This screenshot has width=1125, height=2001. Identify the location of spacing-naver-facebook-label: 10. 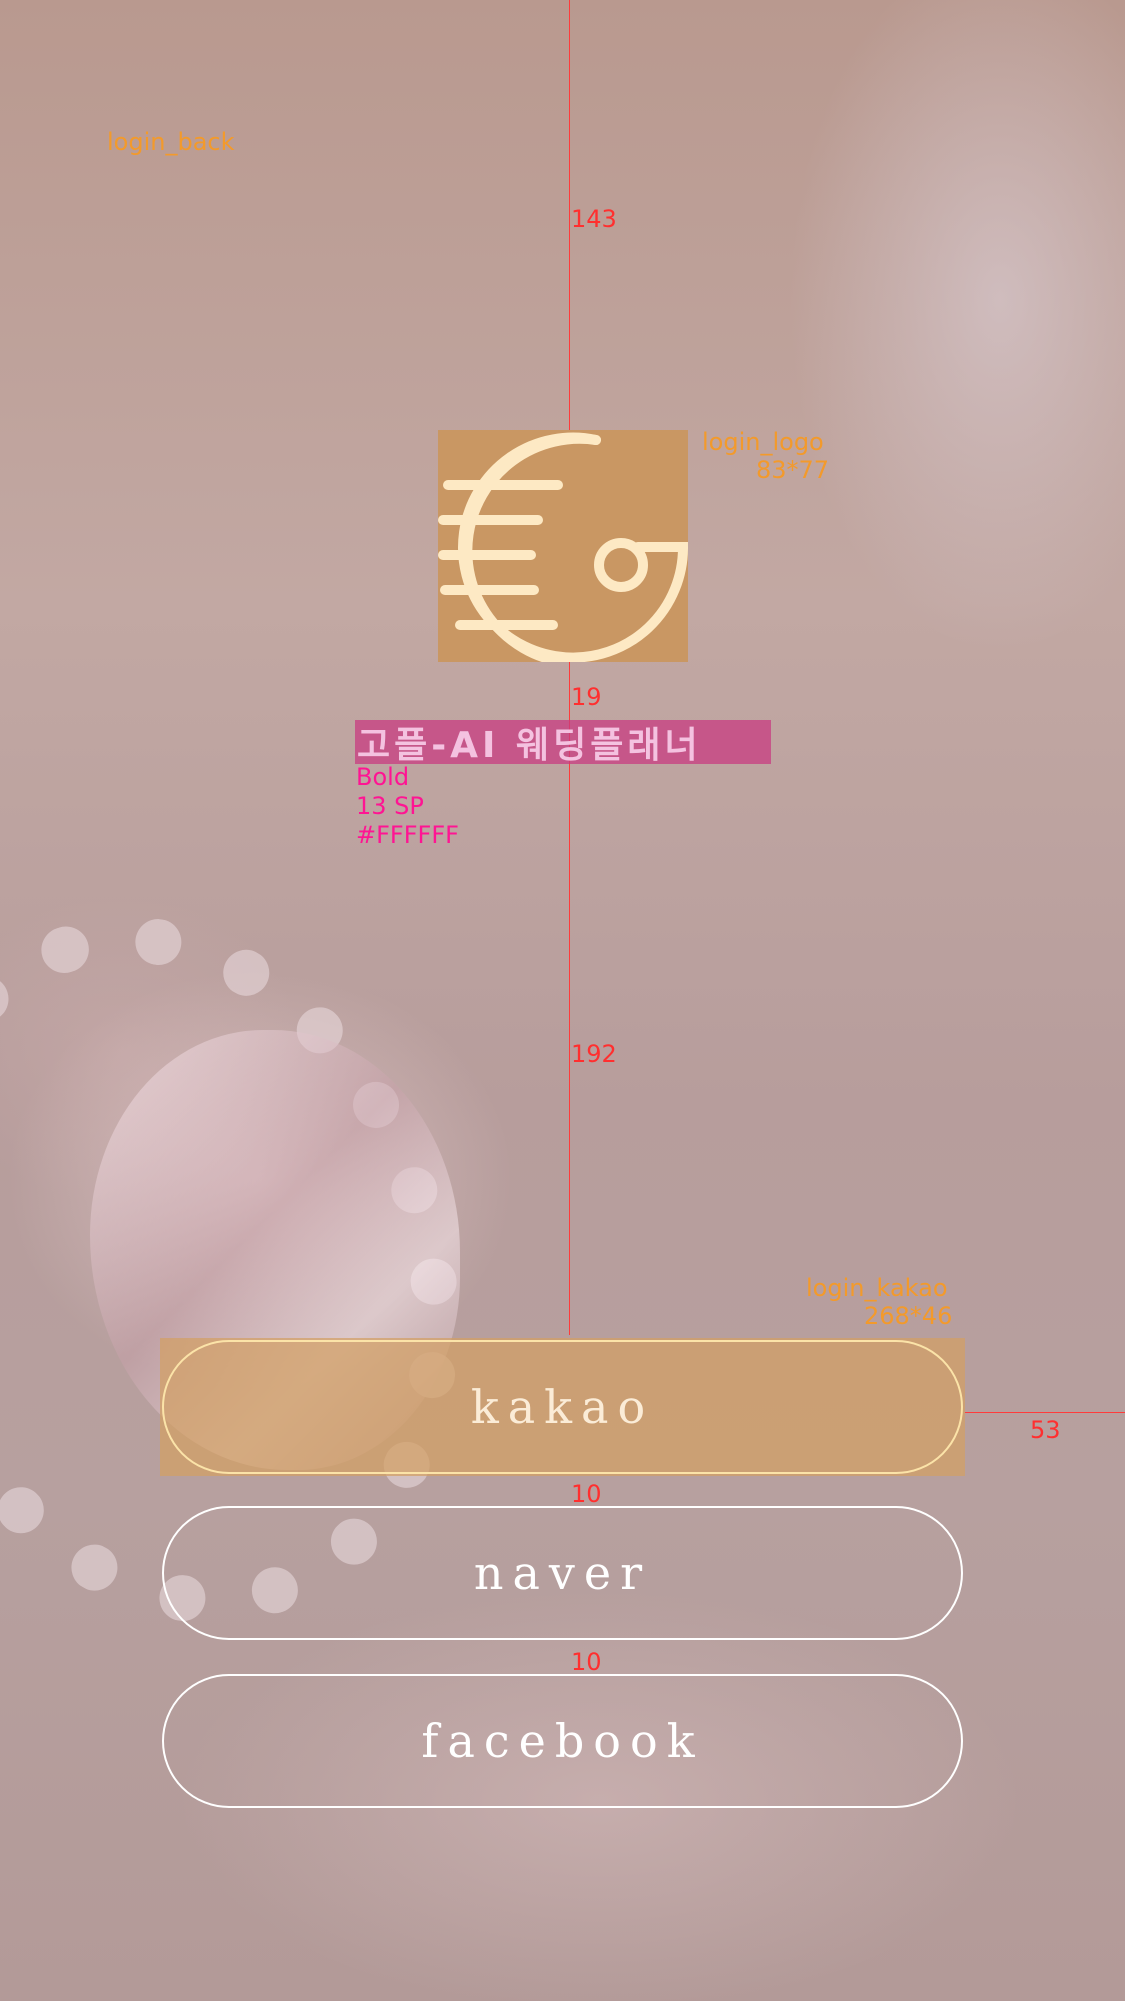
(586, 1662).